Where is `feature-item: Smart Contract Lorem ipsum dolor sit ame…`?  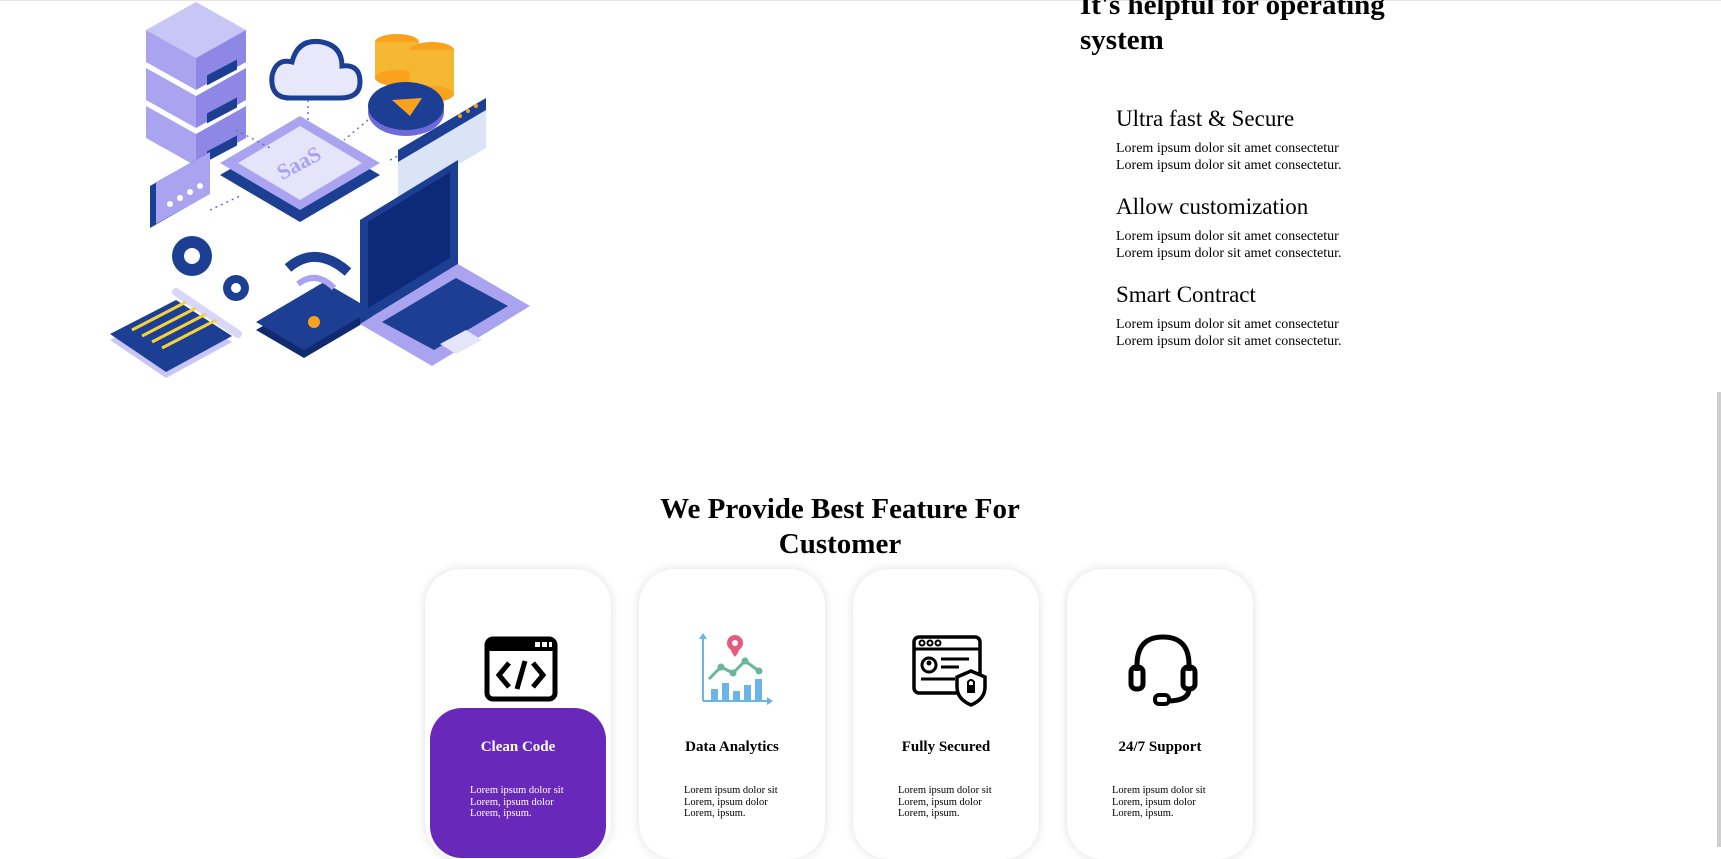
feature-item: Smart Contract Lorem ipsum dolor sit ame… is located at coordinates (1276, 316).